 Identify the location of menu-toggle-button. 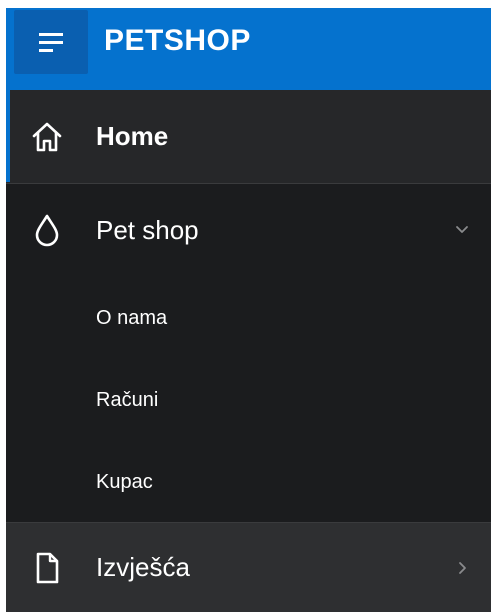
(51, 42).